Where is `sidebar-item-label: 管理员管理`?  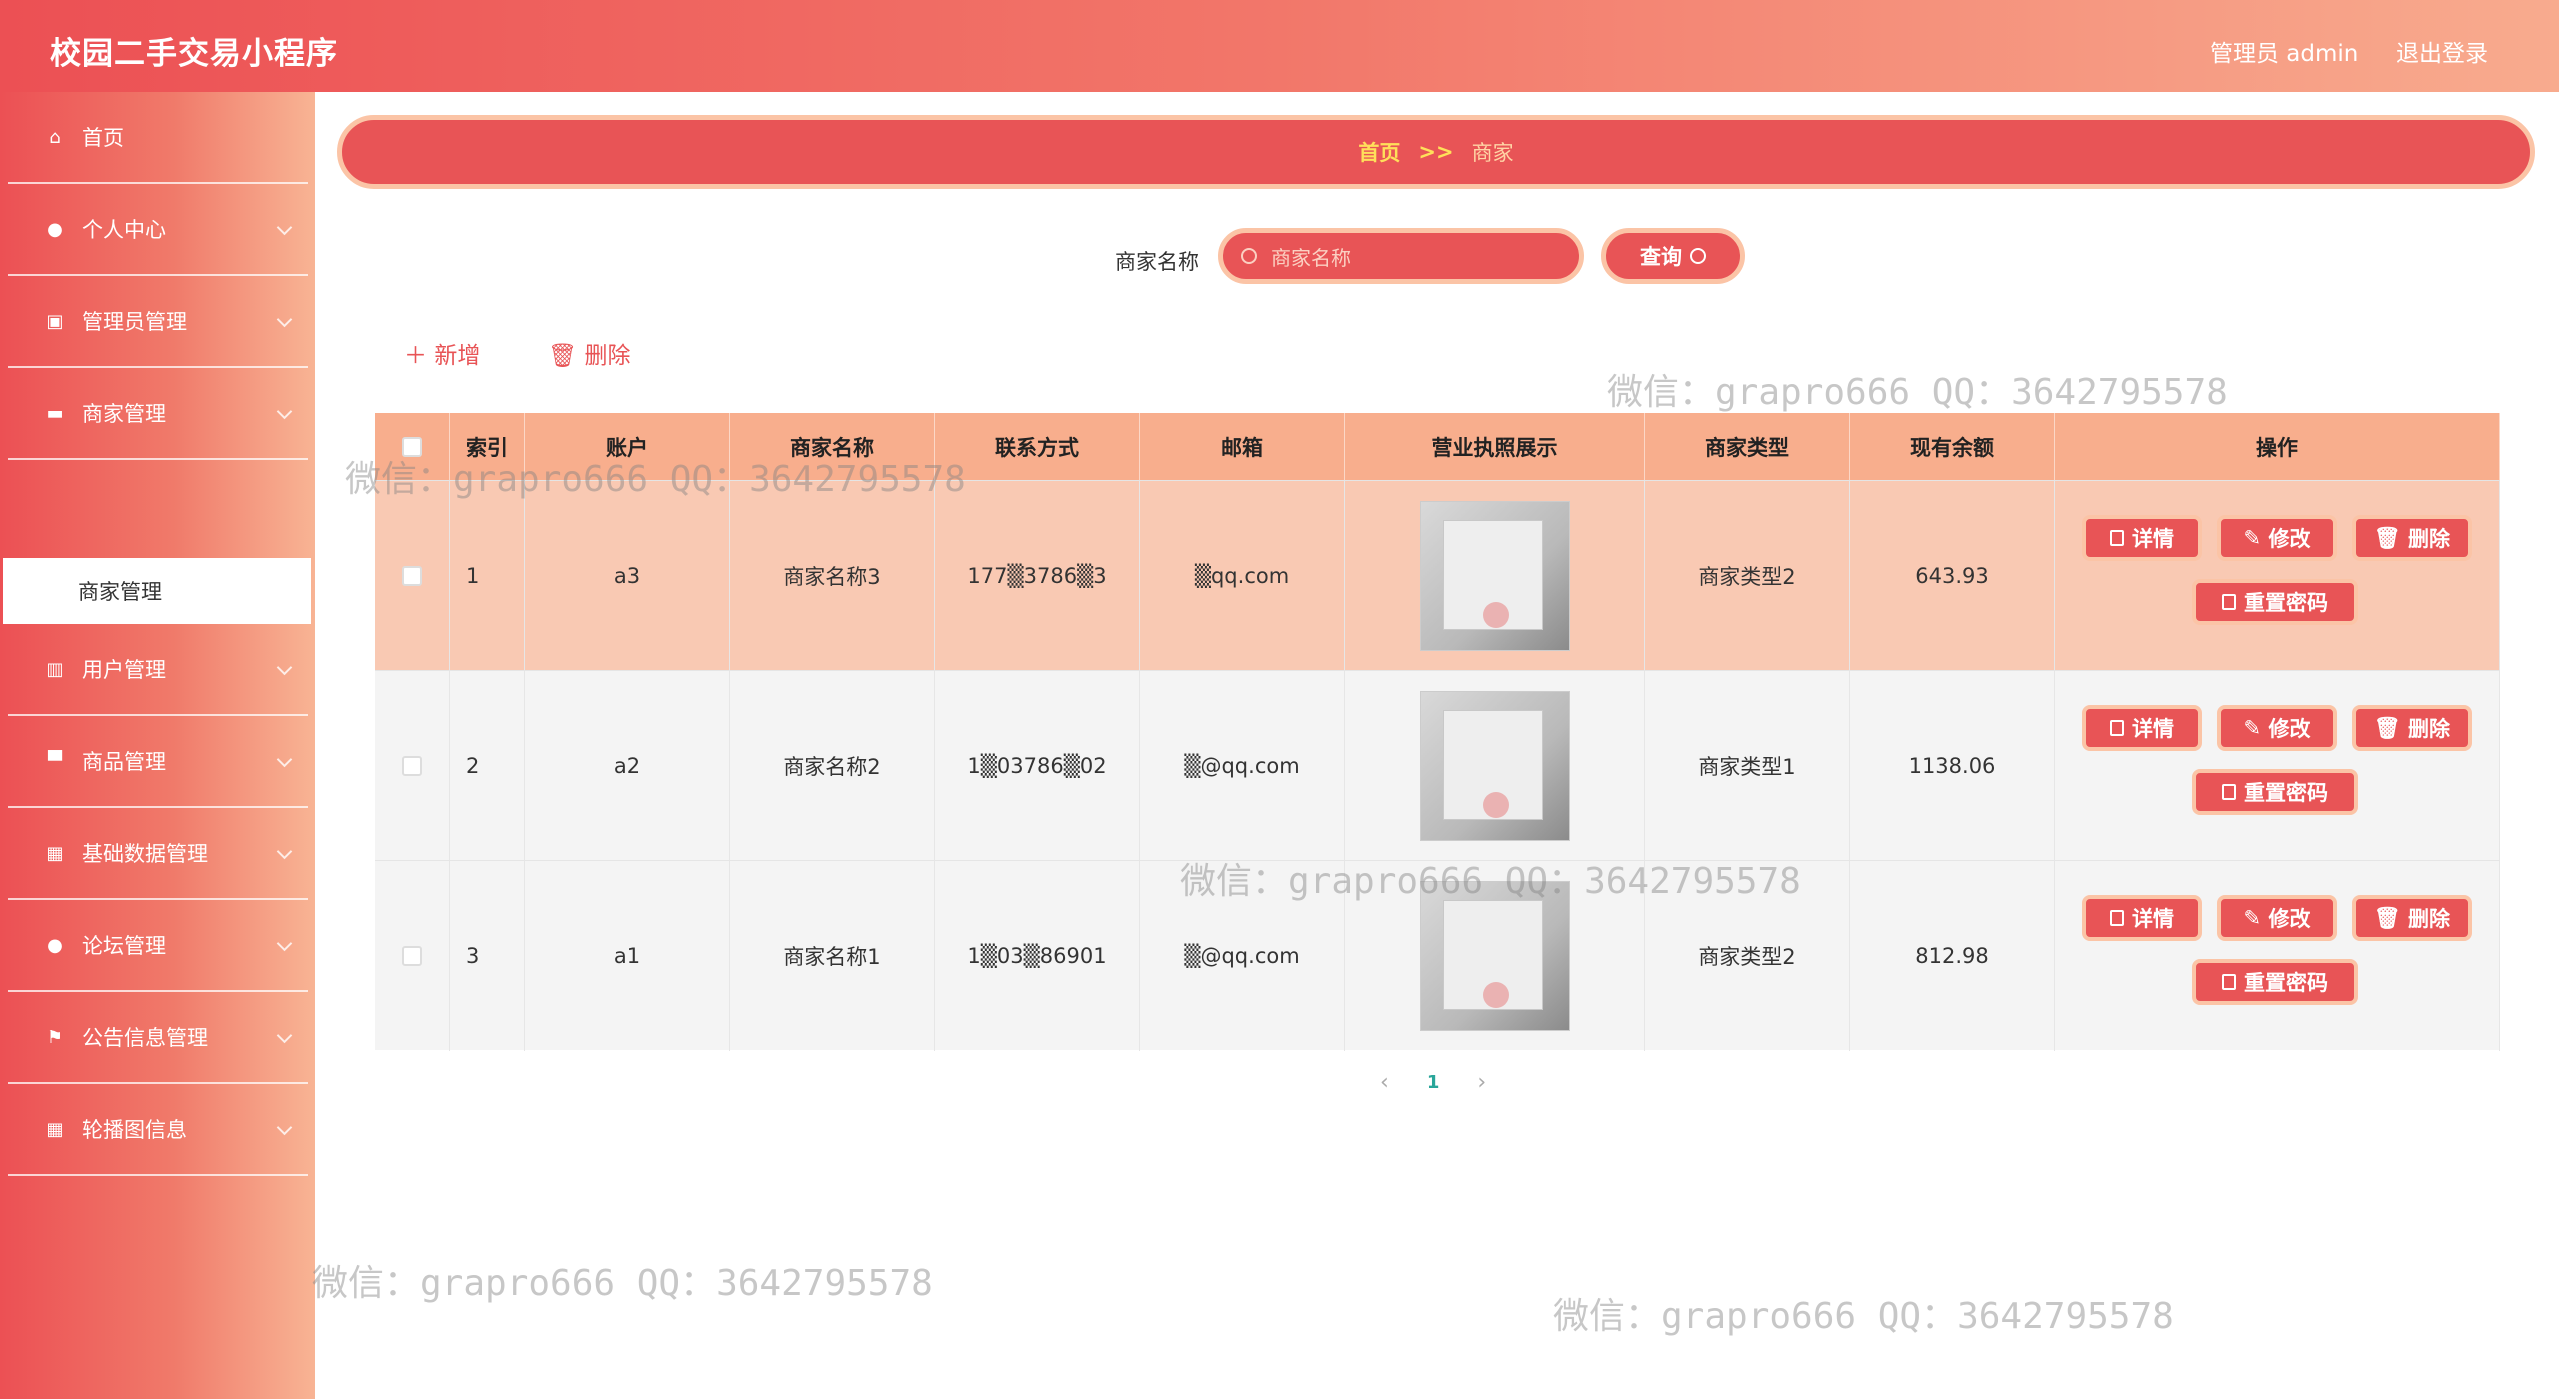
sidebar-item-label: 管理员管理 is located at coordinates (134, 322).